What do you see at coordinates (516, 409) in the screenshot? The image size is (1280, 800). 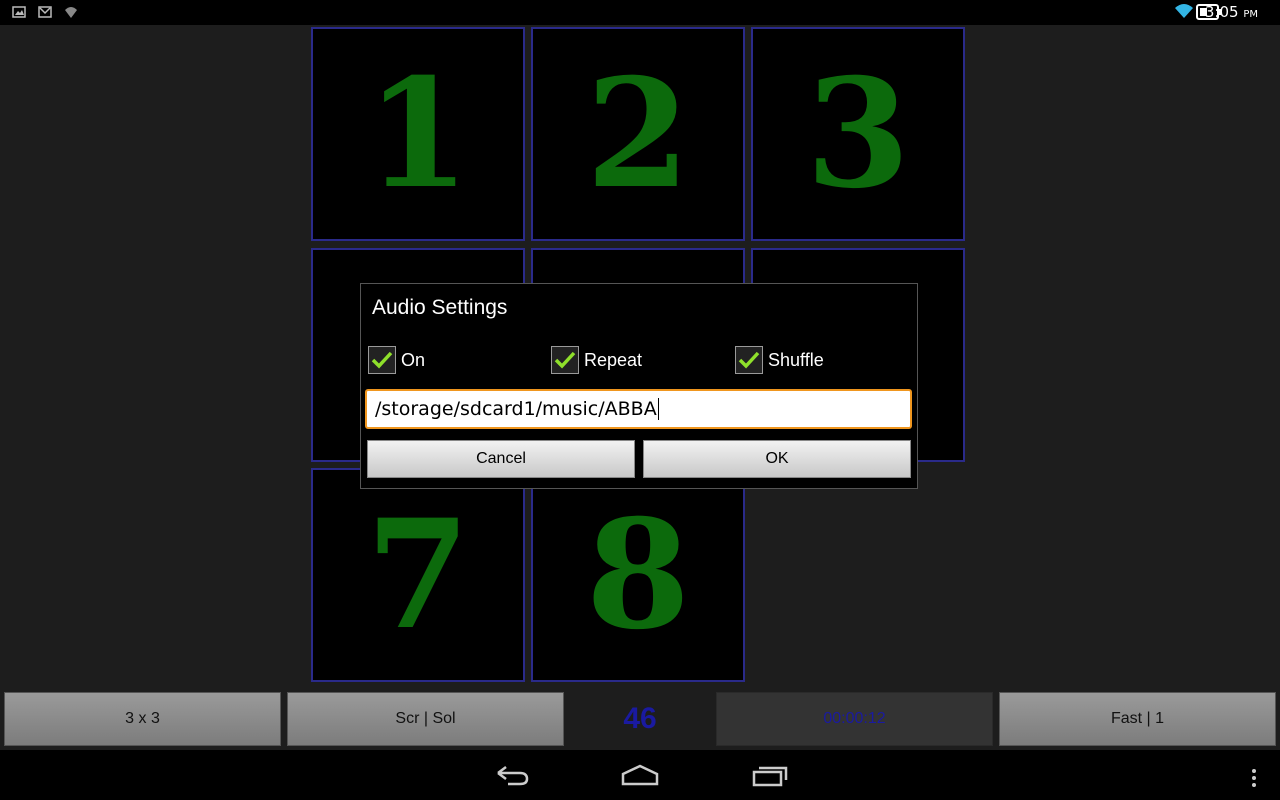 I see `music-path-value: /storage/sdcard1/music/ABBA` at bounding box center [516, 409].